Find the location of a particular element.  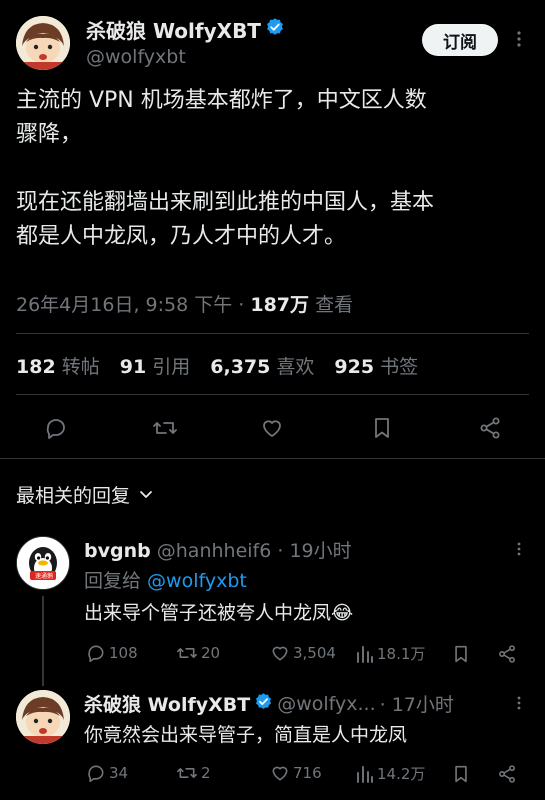

retweet-count: 20 is located at coordinates (211, 653).